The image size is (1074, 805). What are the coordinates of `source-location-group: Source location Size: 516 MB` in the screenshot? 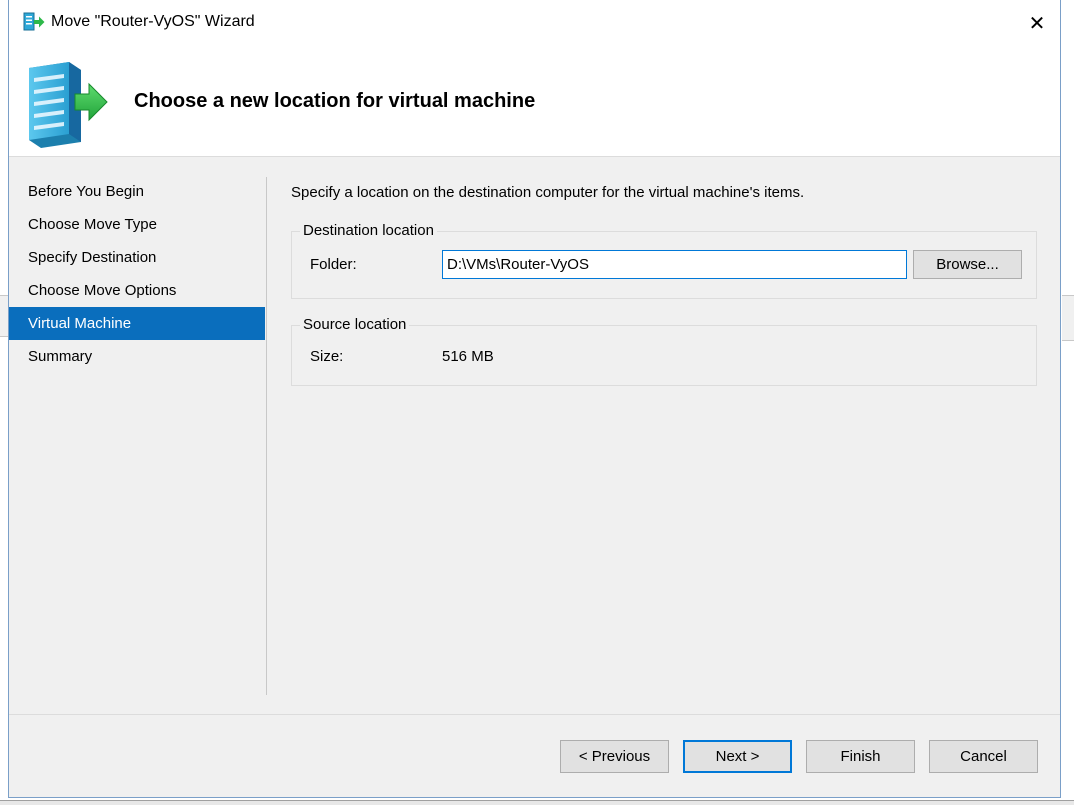 It's located at (664, 351).